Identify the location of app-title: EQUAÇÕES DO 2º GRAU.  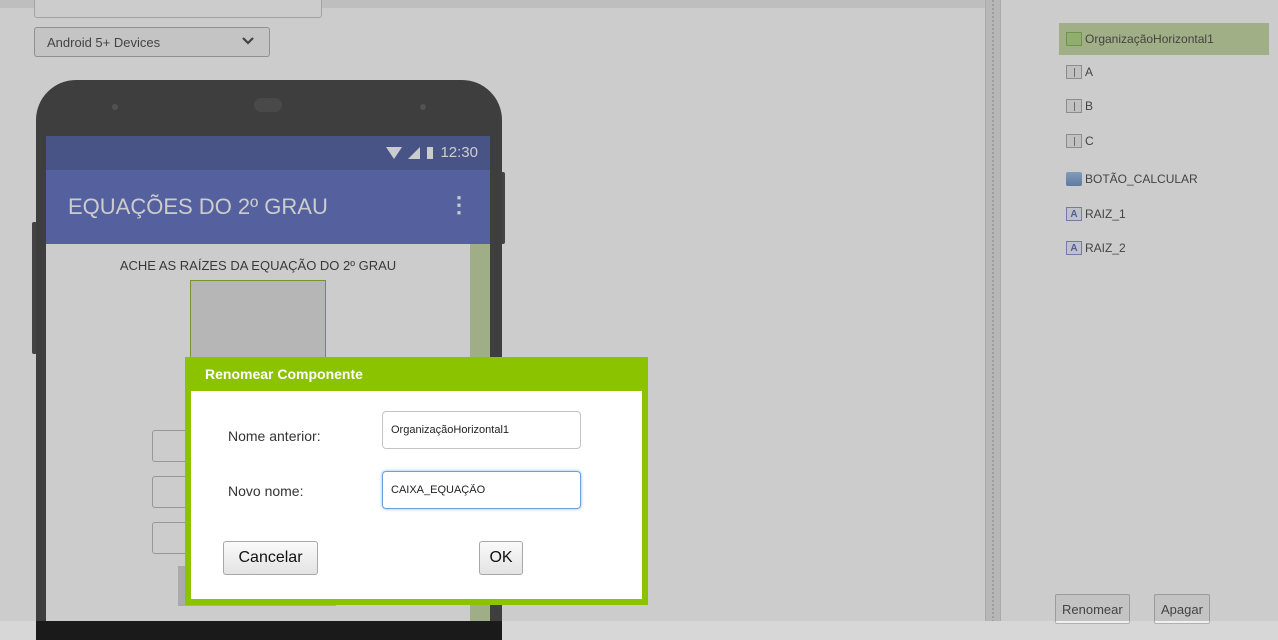
(198, 206).